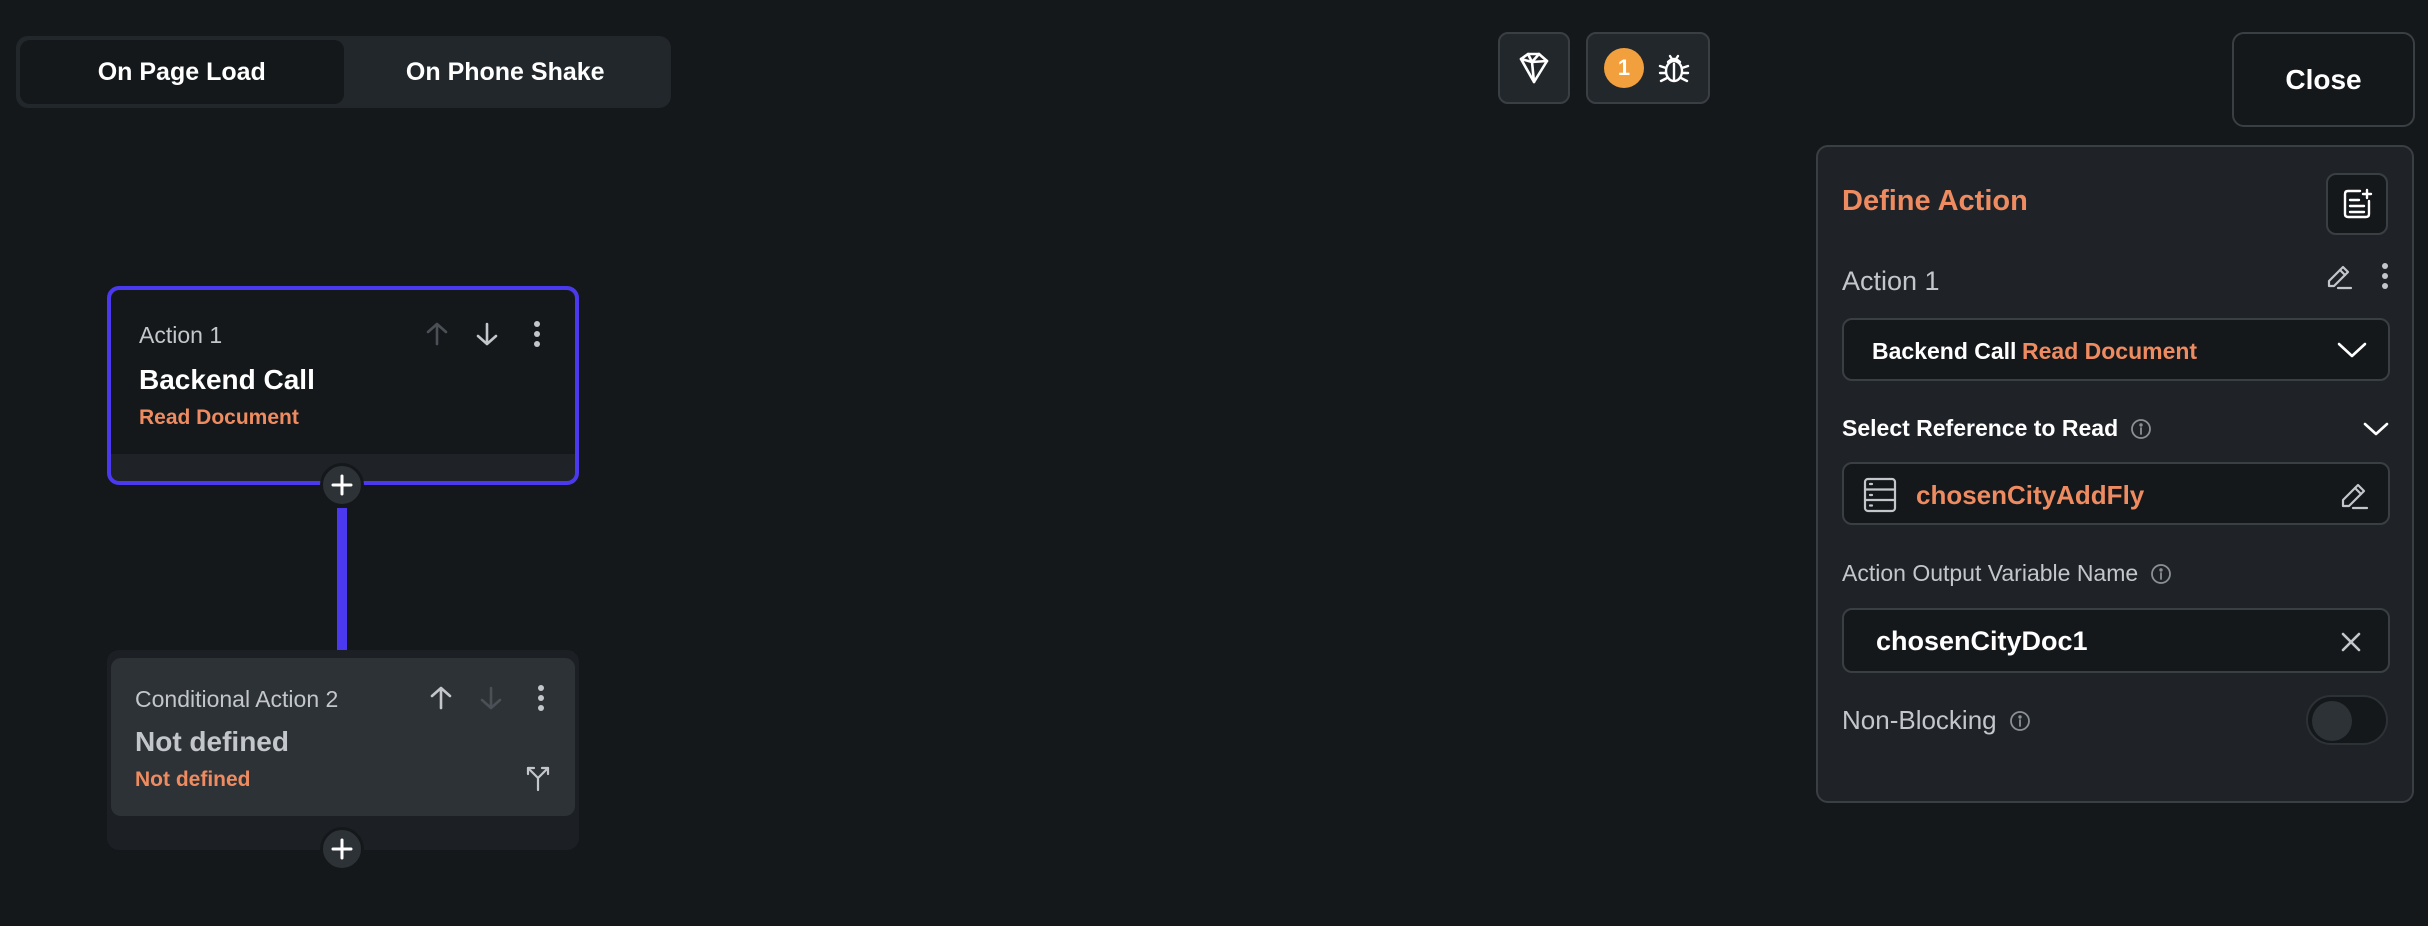 The height and width of the screenshot is (926, 2428). I want to click on action-label: Action 1, so click(181, 335).